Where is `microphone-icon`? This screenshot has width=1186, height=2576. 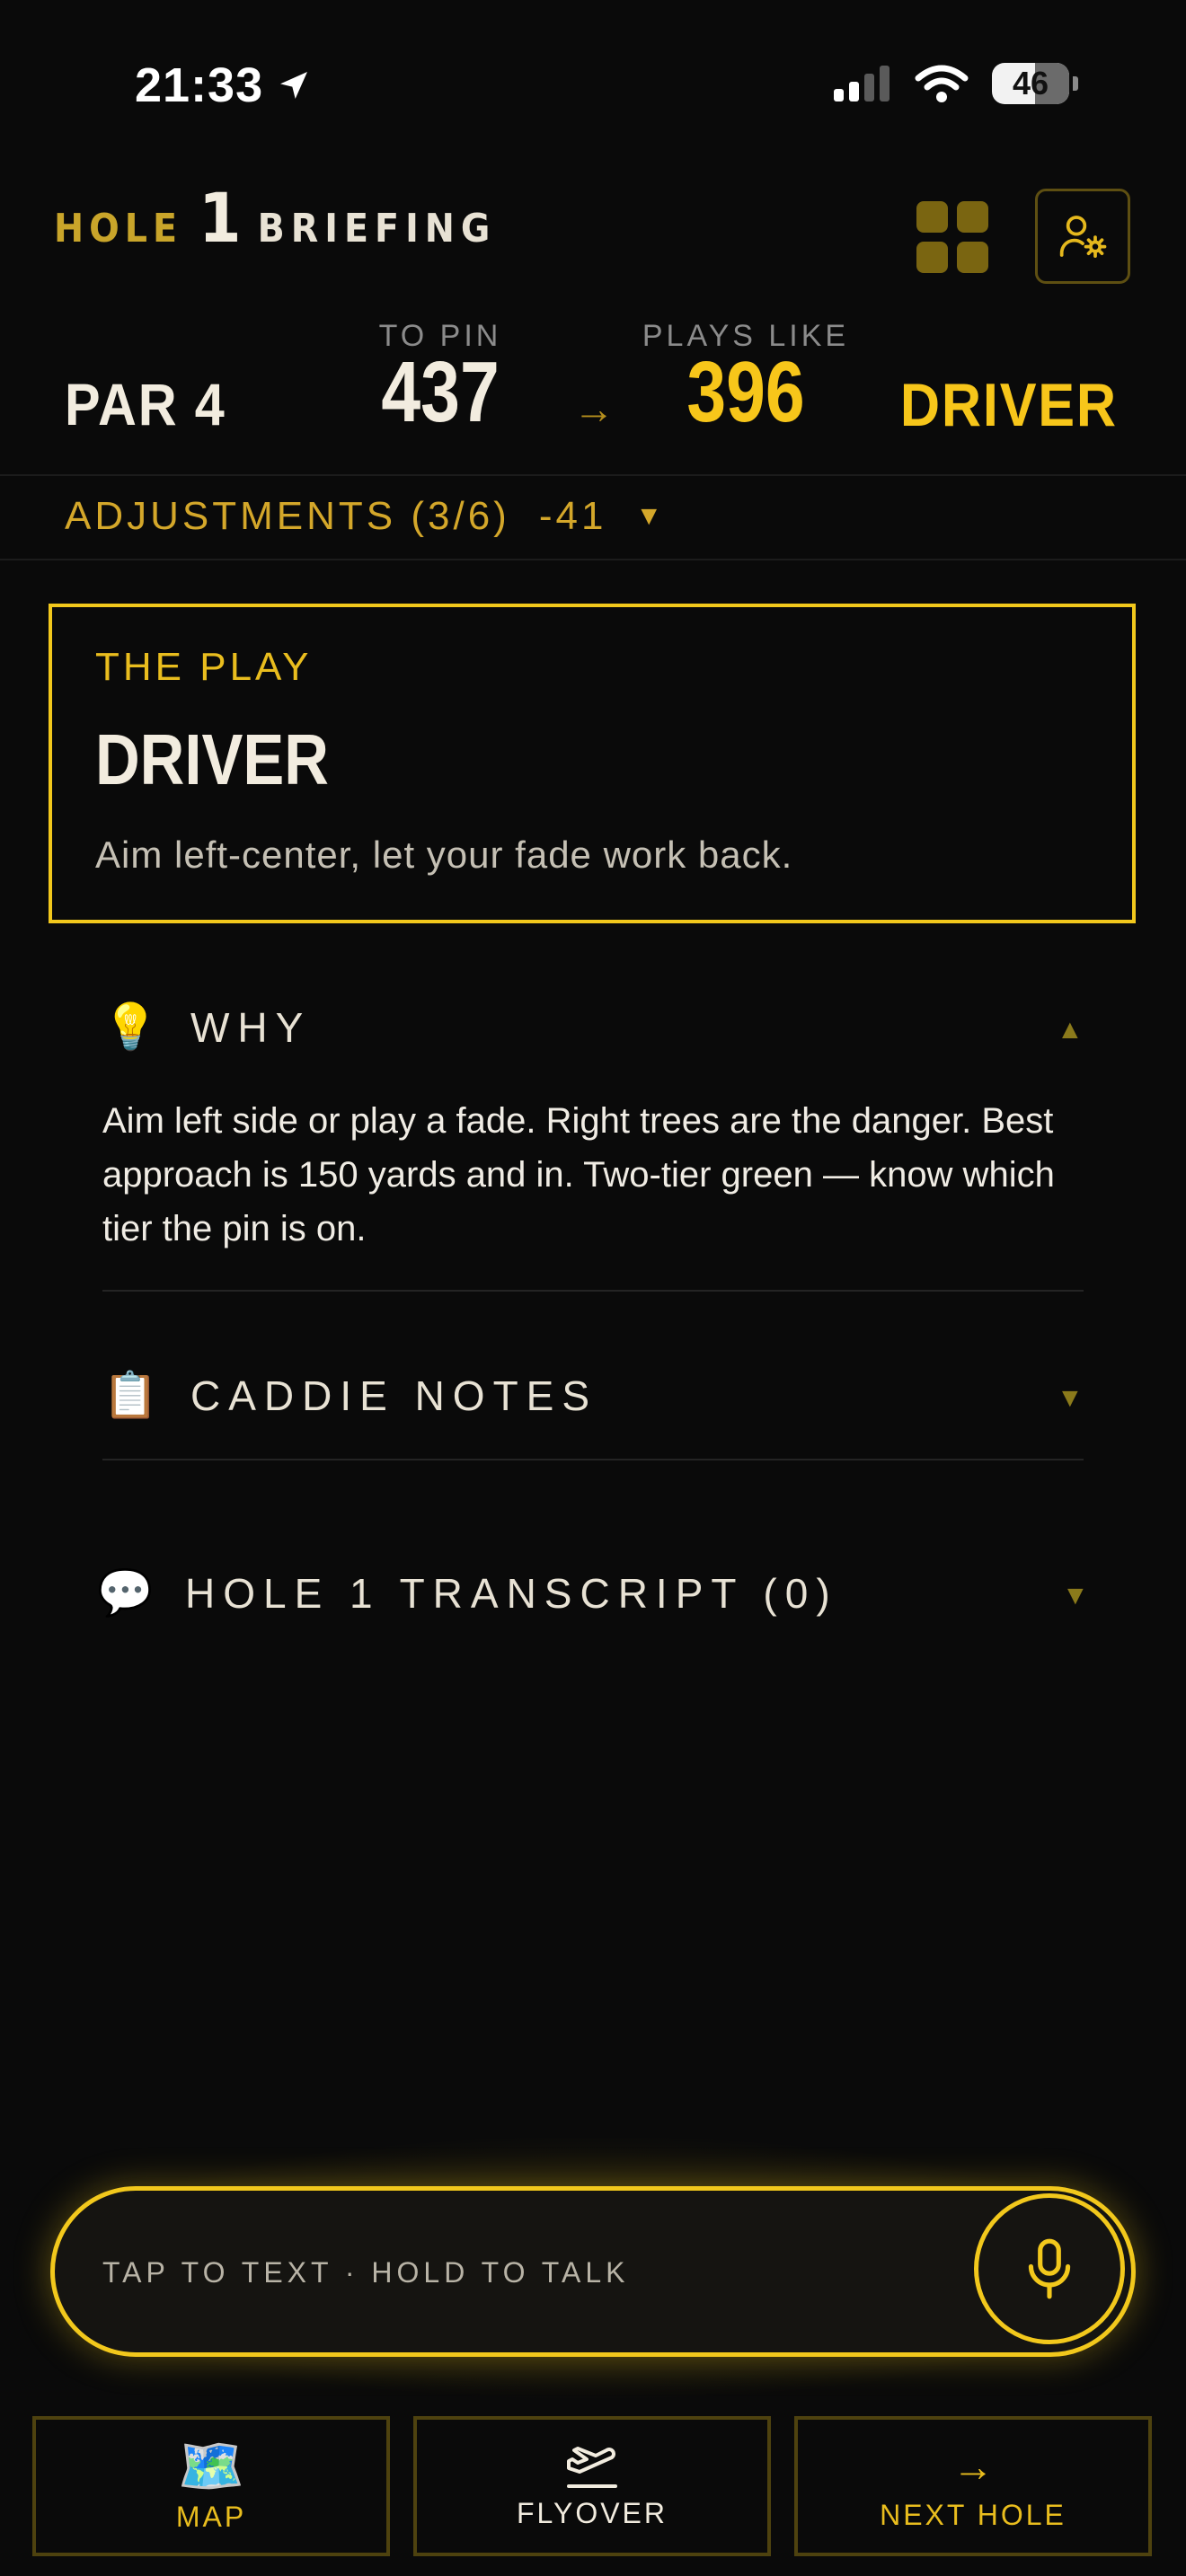 microphone-icon is located at coordinates (1049, 2268).